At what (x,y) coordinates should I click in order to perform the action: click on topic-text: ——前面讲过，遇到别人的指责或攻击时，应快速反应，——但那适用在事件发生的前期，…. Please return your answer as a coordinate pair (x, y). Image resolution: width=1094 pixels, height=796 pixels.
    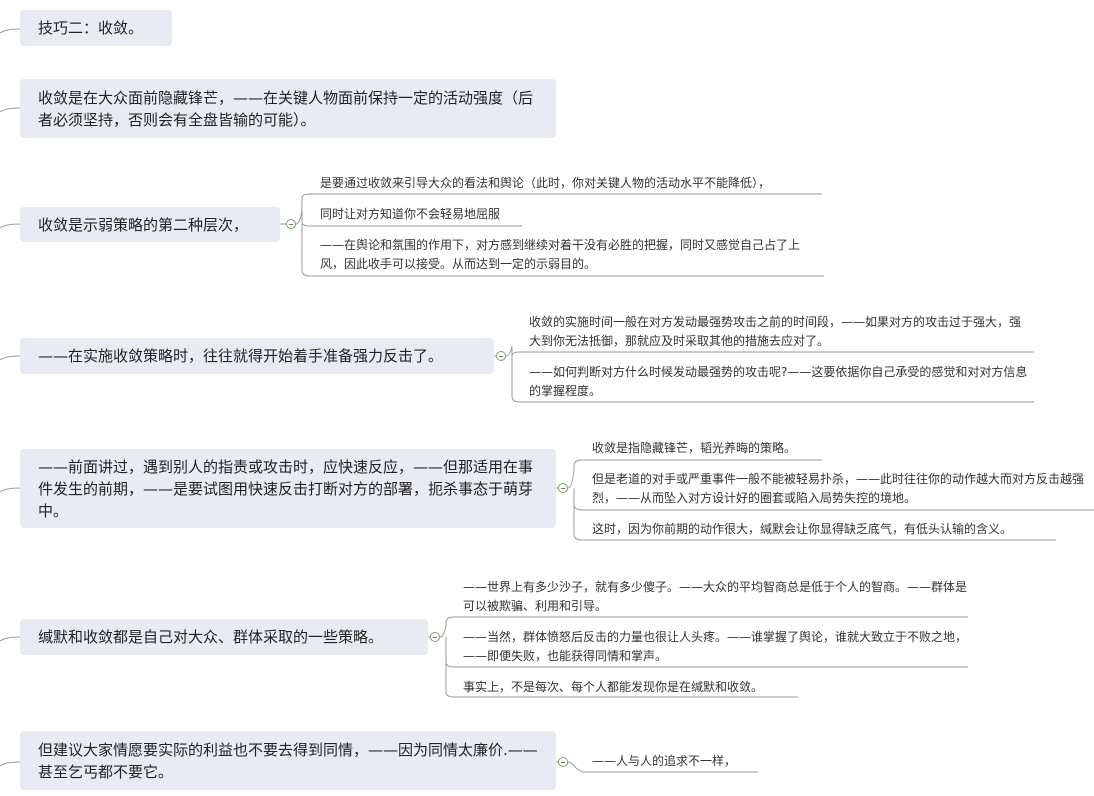
    Looking at the image, I should click on (286, 488).